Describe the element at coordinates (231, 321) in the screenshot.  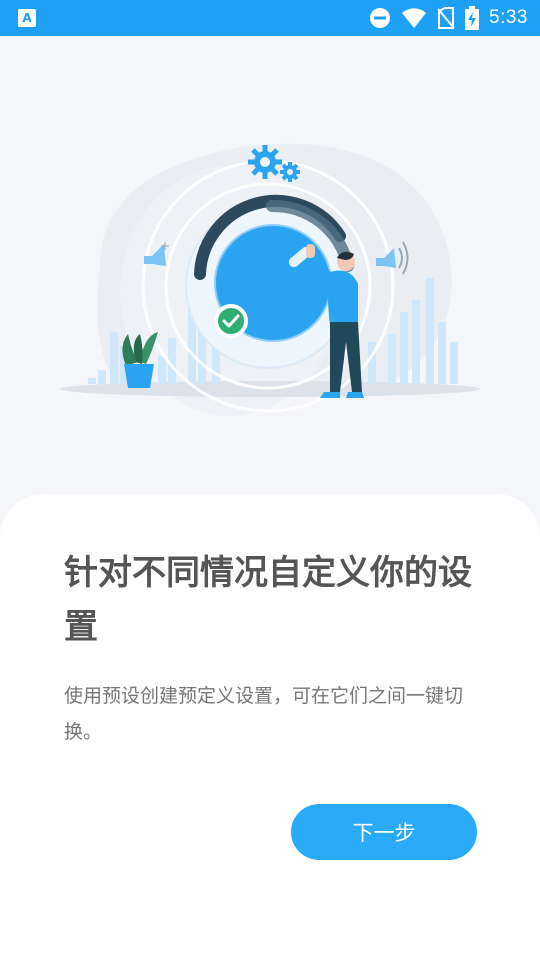
I see `check-badge-icon` at that location.